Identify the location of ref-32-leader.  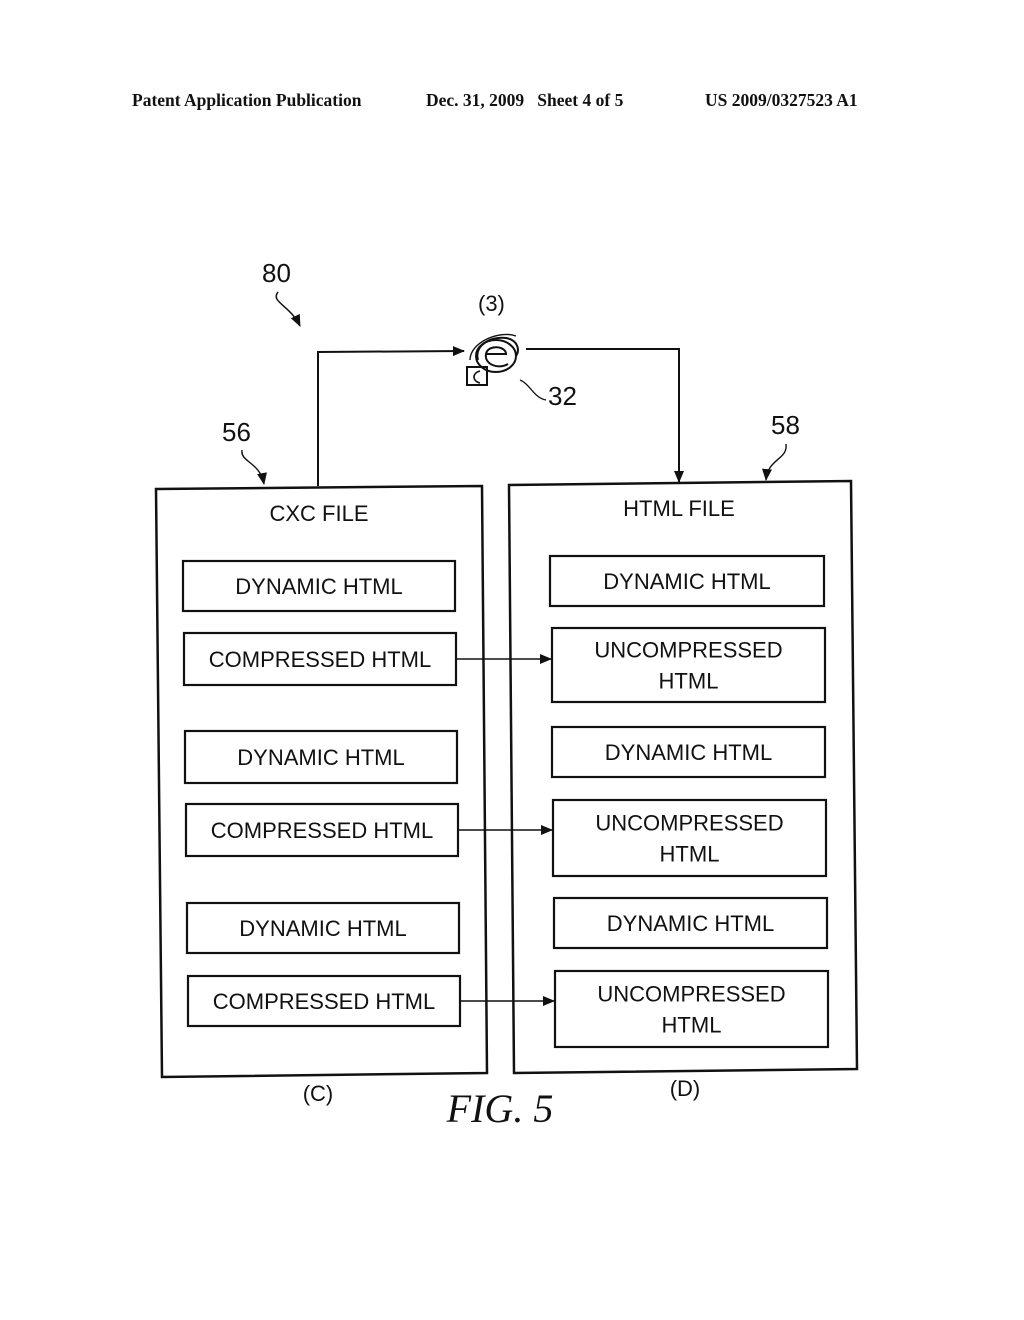
(533, 390).